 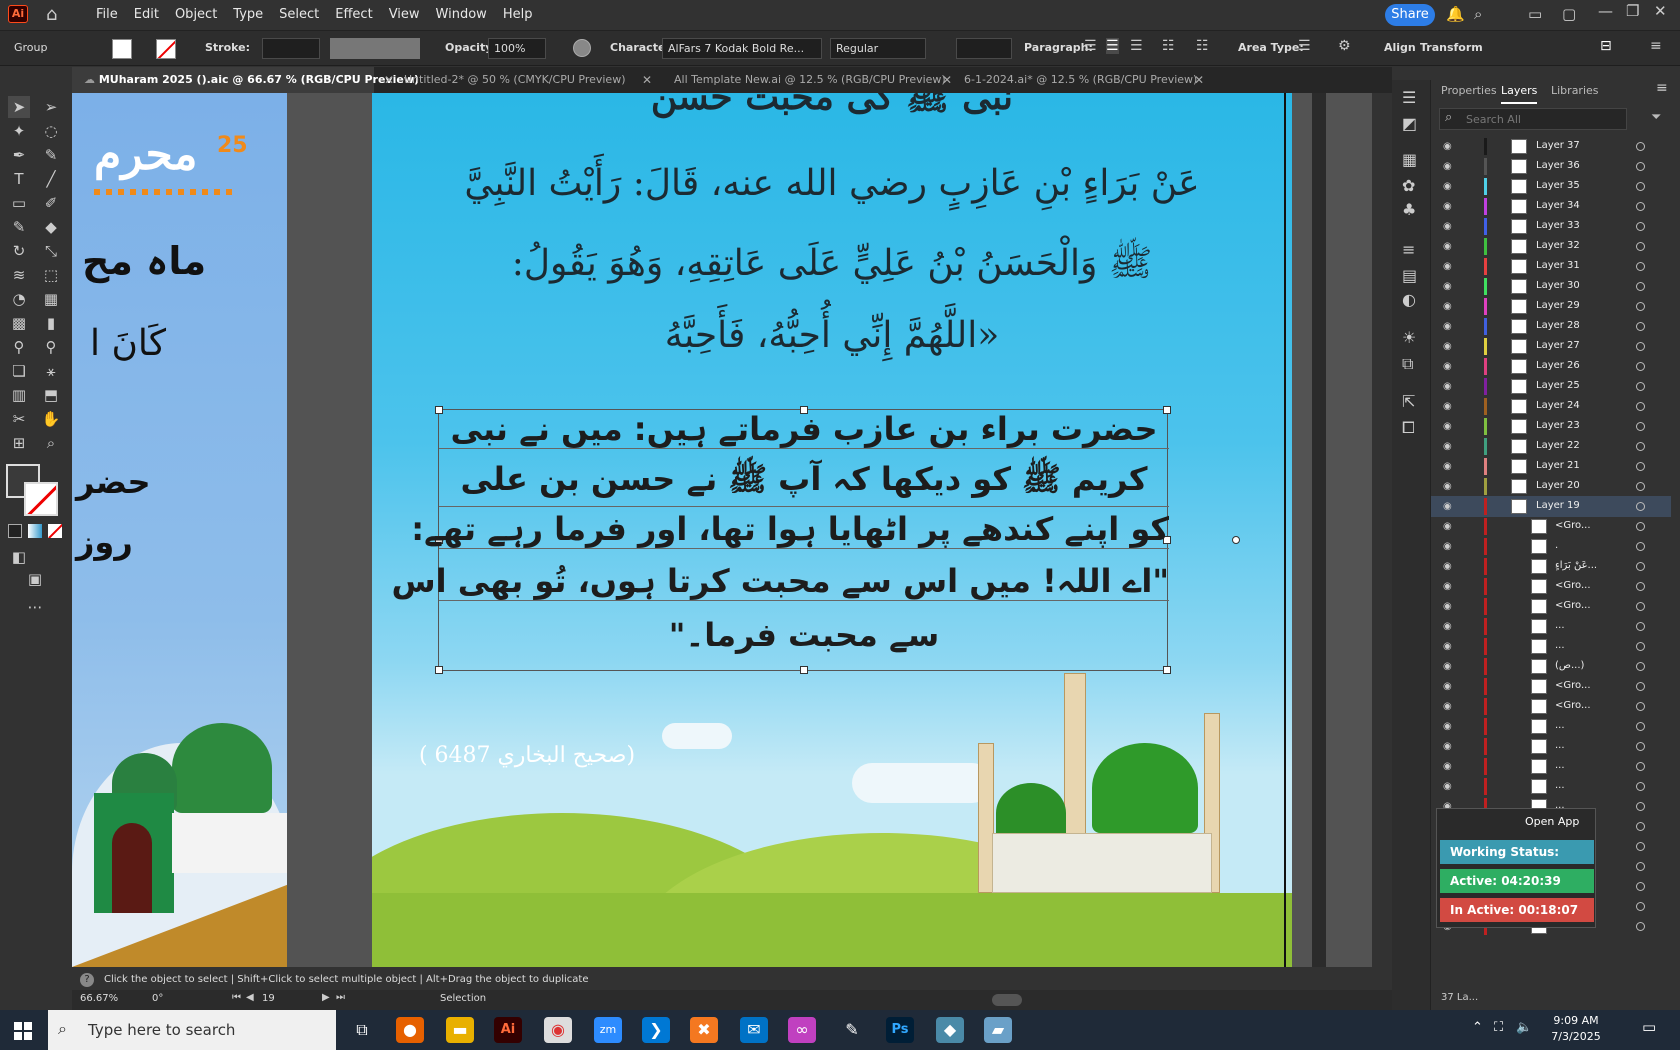 I want to click on align-center-icon: ☰, so click(x=1112, y=46).